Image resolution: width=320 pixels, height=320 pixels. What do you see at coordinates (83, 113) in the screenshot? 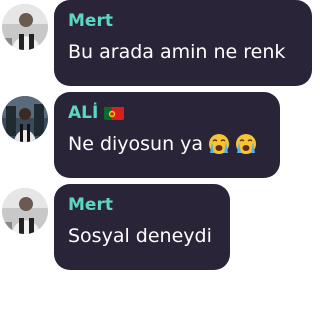
I see `sender-name-label: ALİ` at bounding box center [83, 113].